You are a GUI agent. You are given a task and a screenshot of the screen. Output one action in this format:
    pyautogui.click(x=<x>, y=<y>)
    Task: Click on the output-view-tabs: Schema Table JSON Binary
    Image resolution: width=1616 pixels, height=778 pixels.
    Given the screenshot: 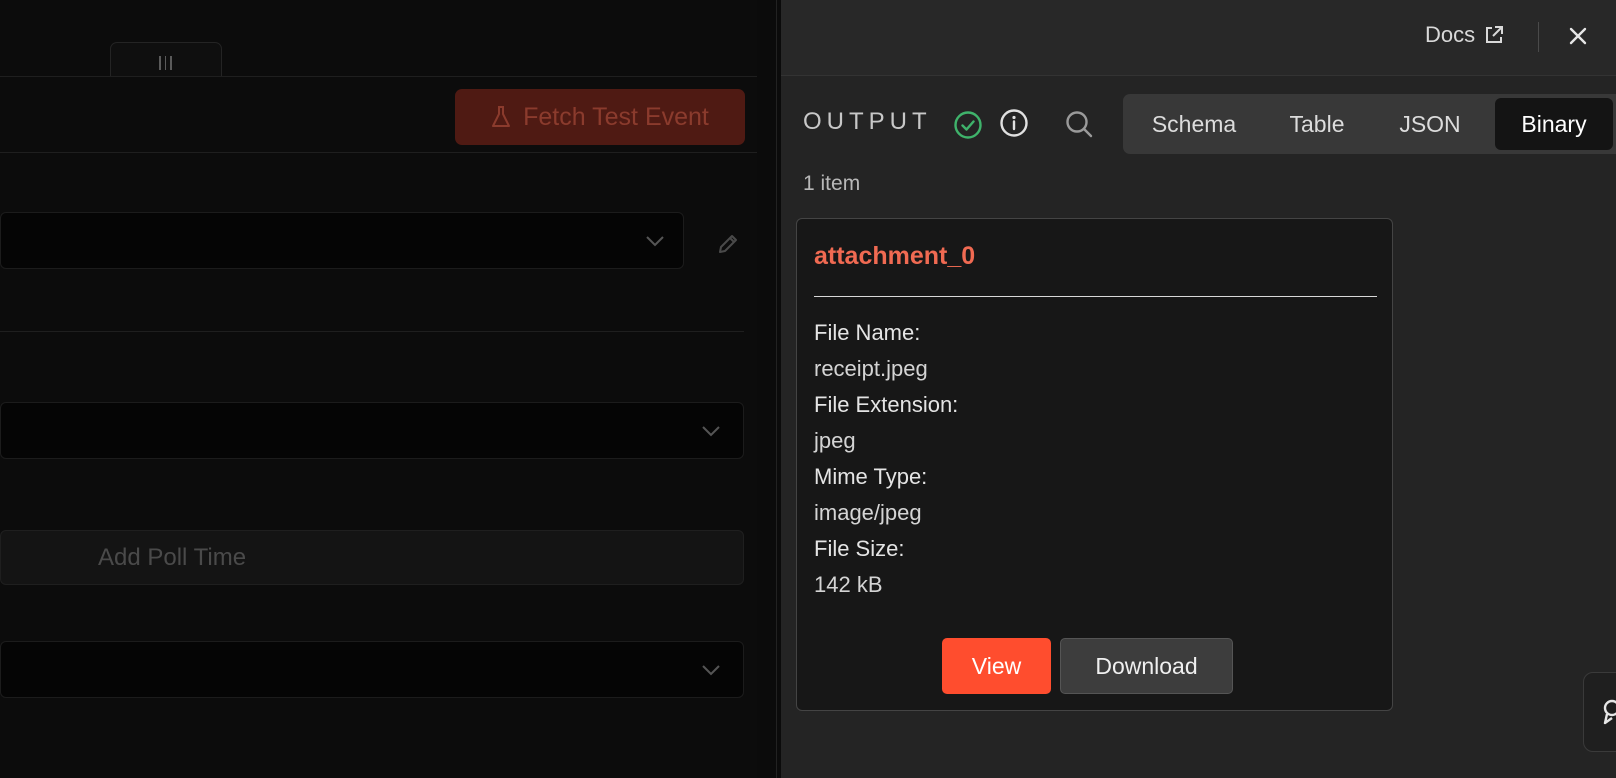 What is the action you would take?
    pyautogui.click(x=1369, y=124)
    